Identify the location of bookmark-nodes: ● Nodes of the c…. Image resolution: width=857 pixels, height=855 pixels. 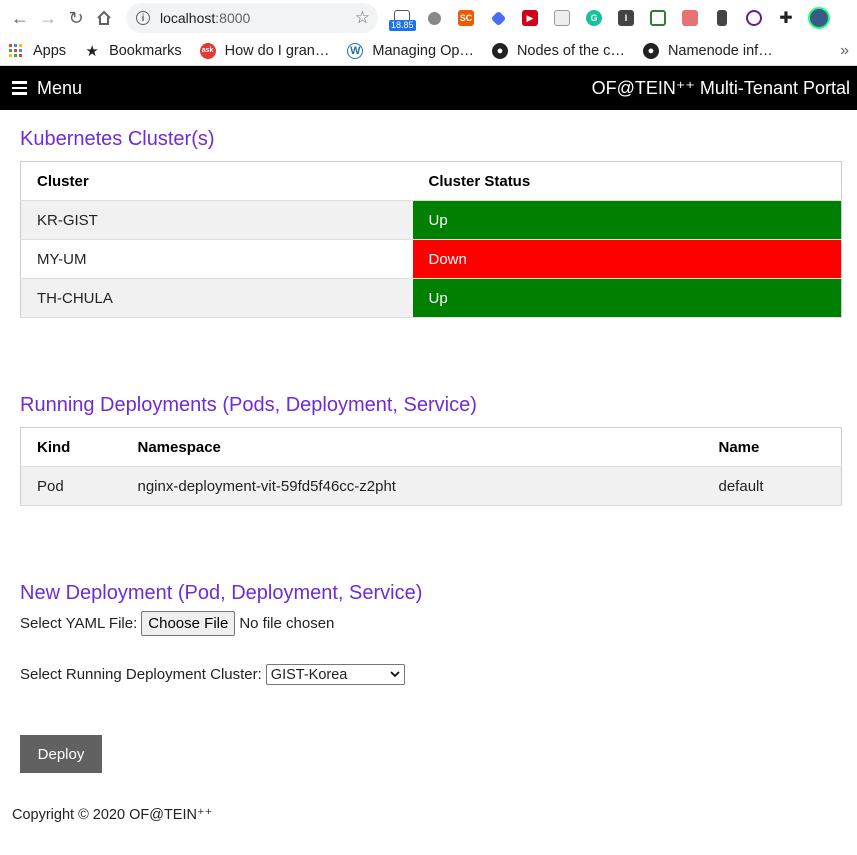
(558, 50).